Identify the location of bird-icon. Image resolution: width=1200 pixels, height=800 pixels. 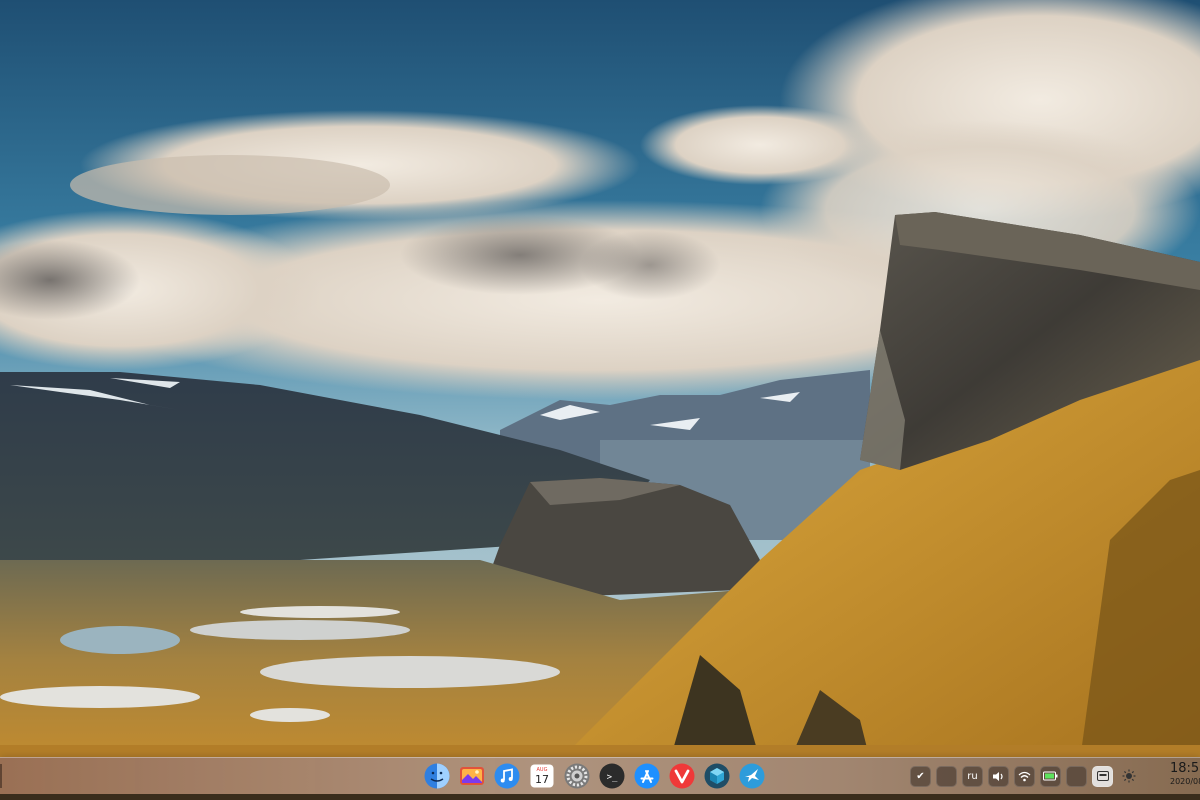
(752, 776).